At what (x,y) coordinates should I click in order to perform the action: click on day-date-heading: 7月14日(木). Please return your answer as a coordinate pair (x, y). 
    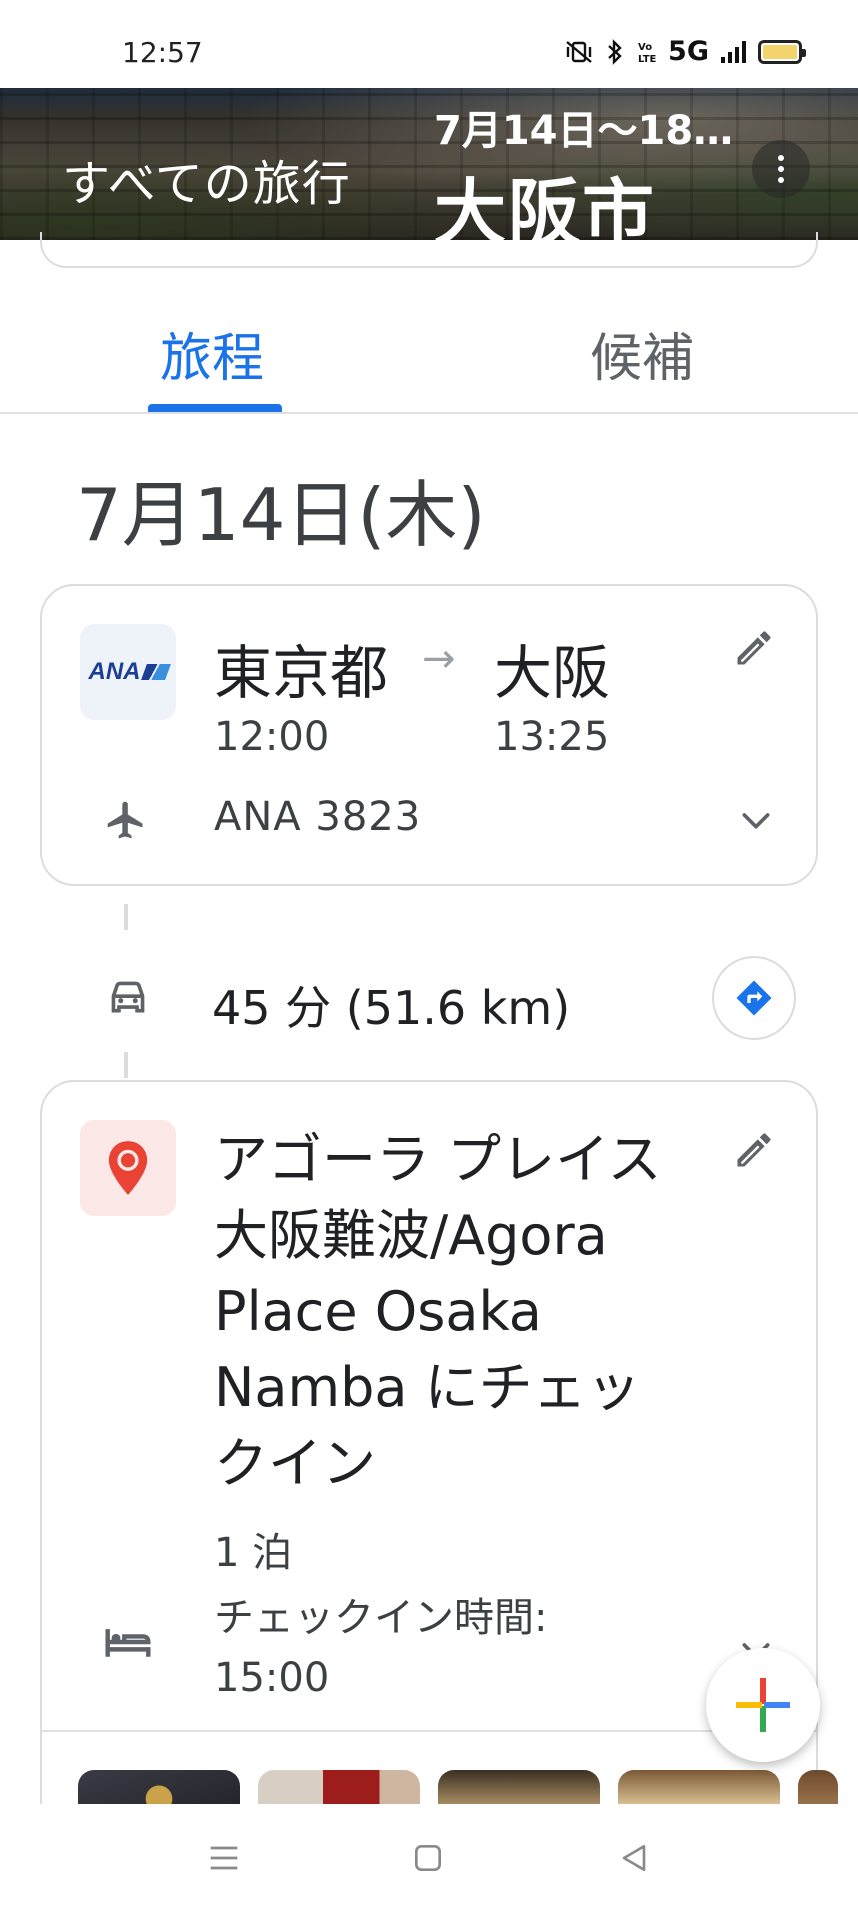
    Looking at the image, I should click on (281, 515).